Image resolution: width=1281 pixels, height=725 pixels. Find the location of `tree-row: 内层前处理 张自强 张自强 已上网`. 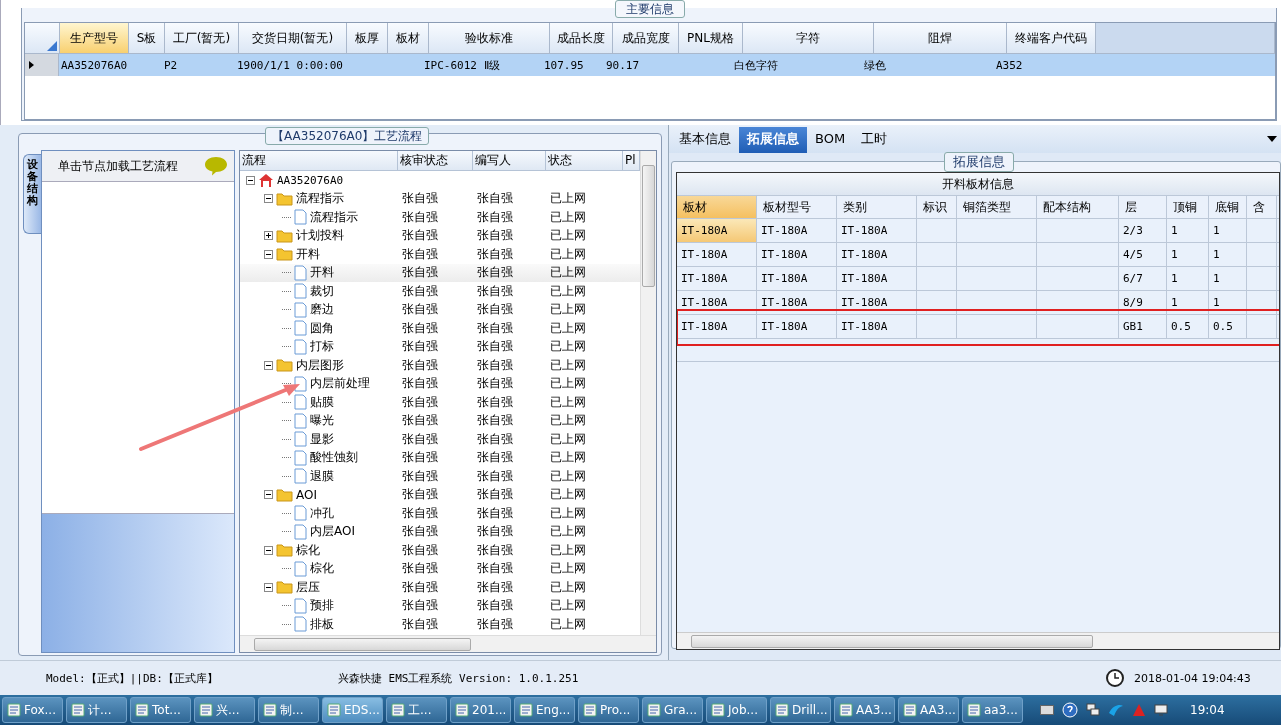

tree-row: 内层前处理 张自强 张自强 已上网 is located at coordinates (440, 383).